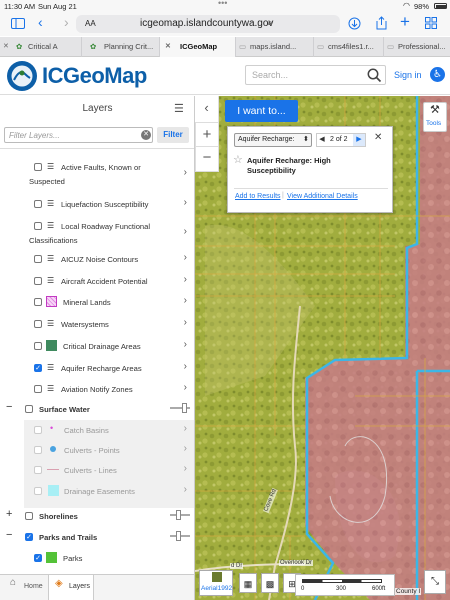  Describe the element at coordinates (179, 108) in the screenshot. I see `panel-menu-icon: ☰` at that location.